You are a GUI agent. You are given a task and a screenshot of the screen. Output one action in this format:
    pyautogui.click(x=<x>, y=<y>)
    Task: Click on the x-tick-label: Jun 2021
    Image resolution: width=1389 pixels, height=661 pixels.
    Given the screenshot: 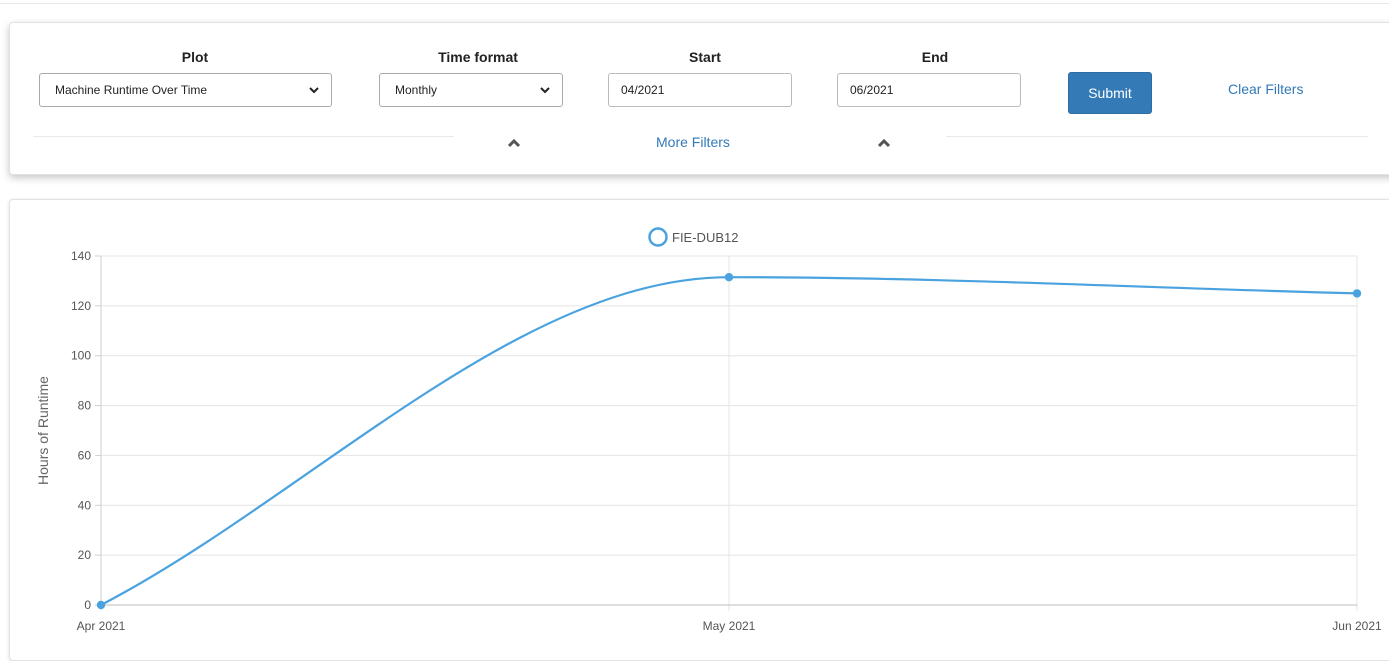 What is the action you would take?
    pyautogui.click(x=1357, y=626)
    